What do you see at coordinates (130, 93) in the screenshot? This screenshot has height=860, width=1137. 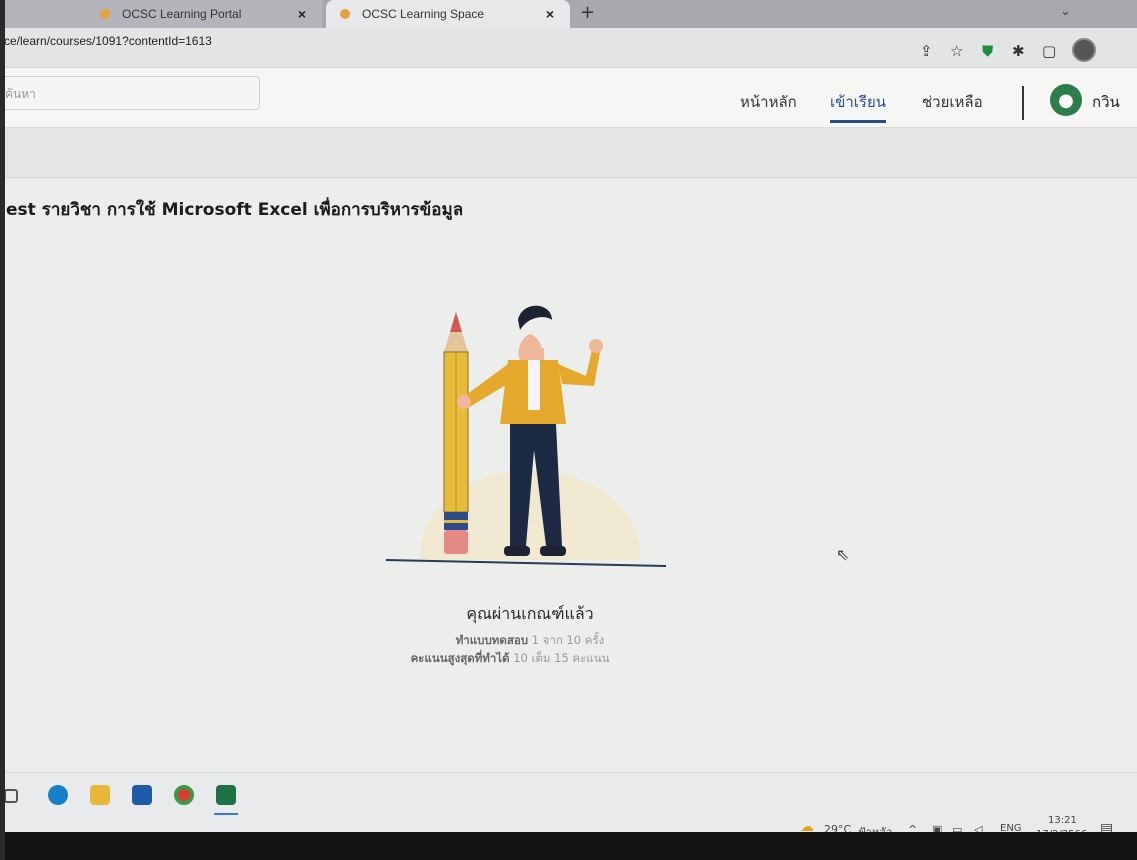 I see `search-input: ค้นหา` at bounding box center [130, 93].